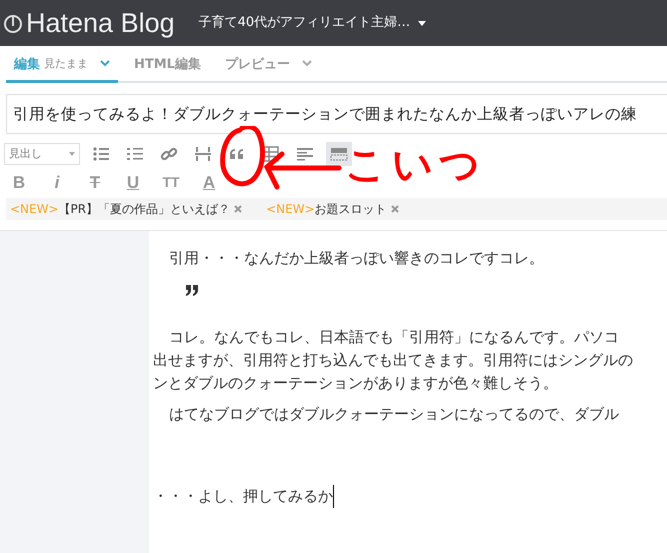 The height and width of the screenshot is (553, 667). I want to click on logo-text: Hatena Blog, so click(100, 23).